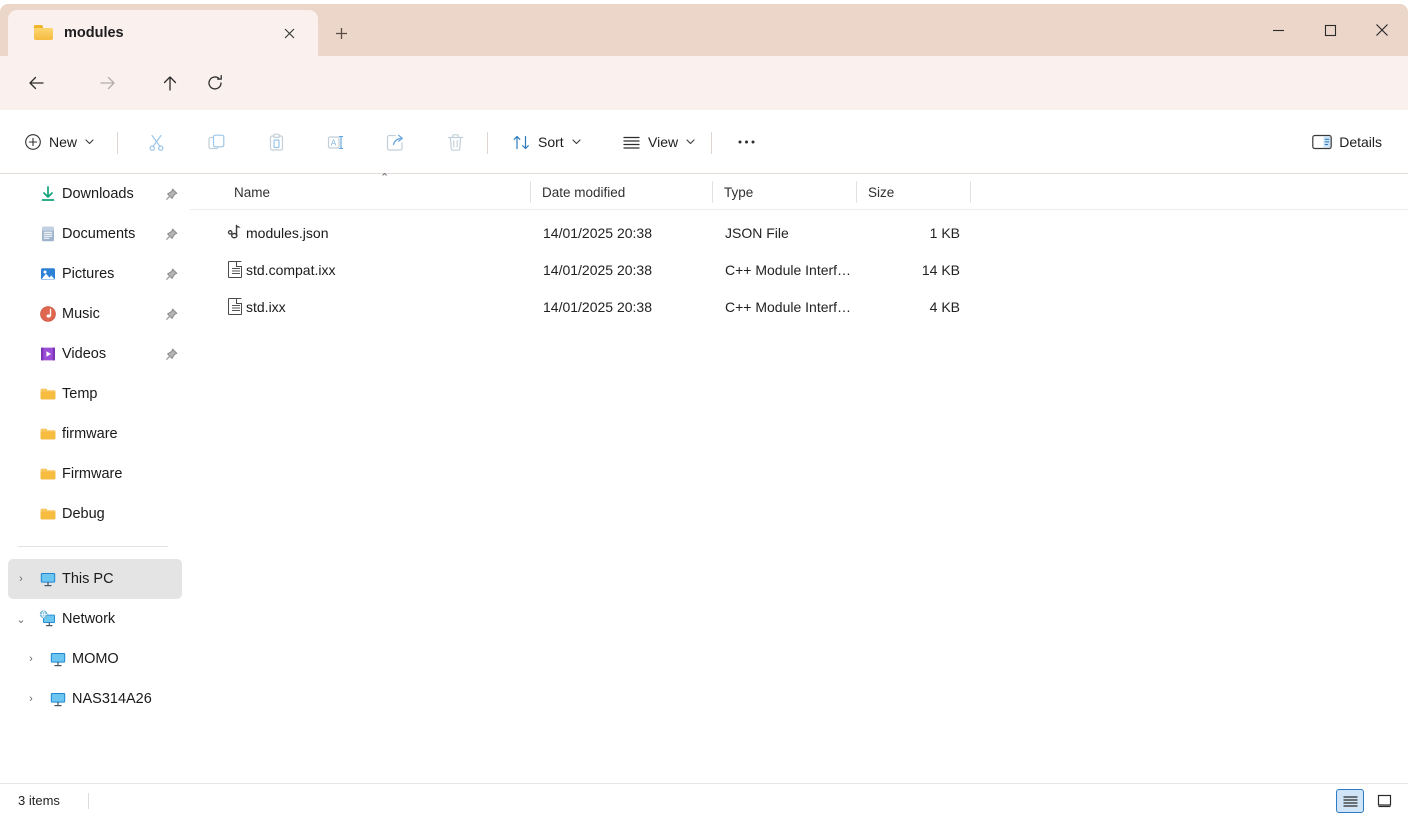 Image resolution: width=1408 pixels, height=817 pixels. I want to click on sidebar-item-firmware-upper: Firmware, so click(95, 474).